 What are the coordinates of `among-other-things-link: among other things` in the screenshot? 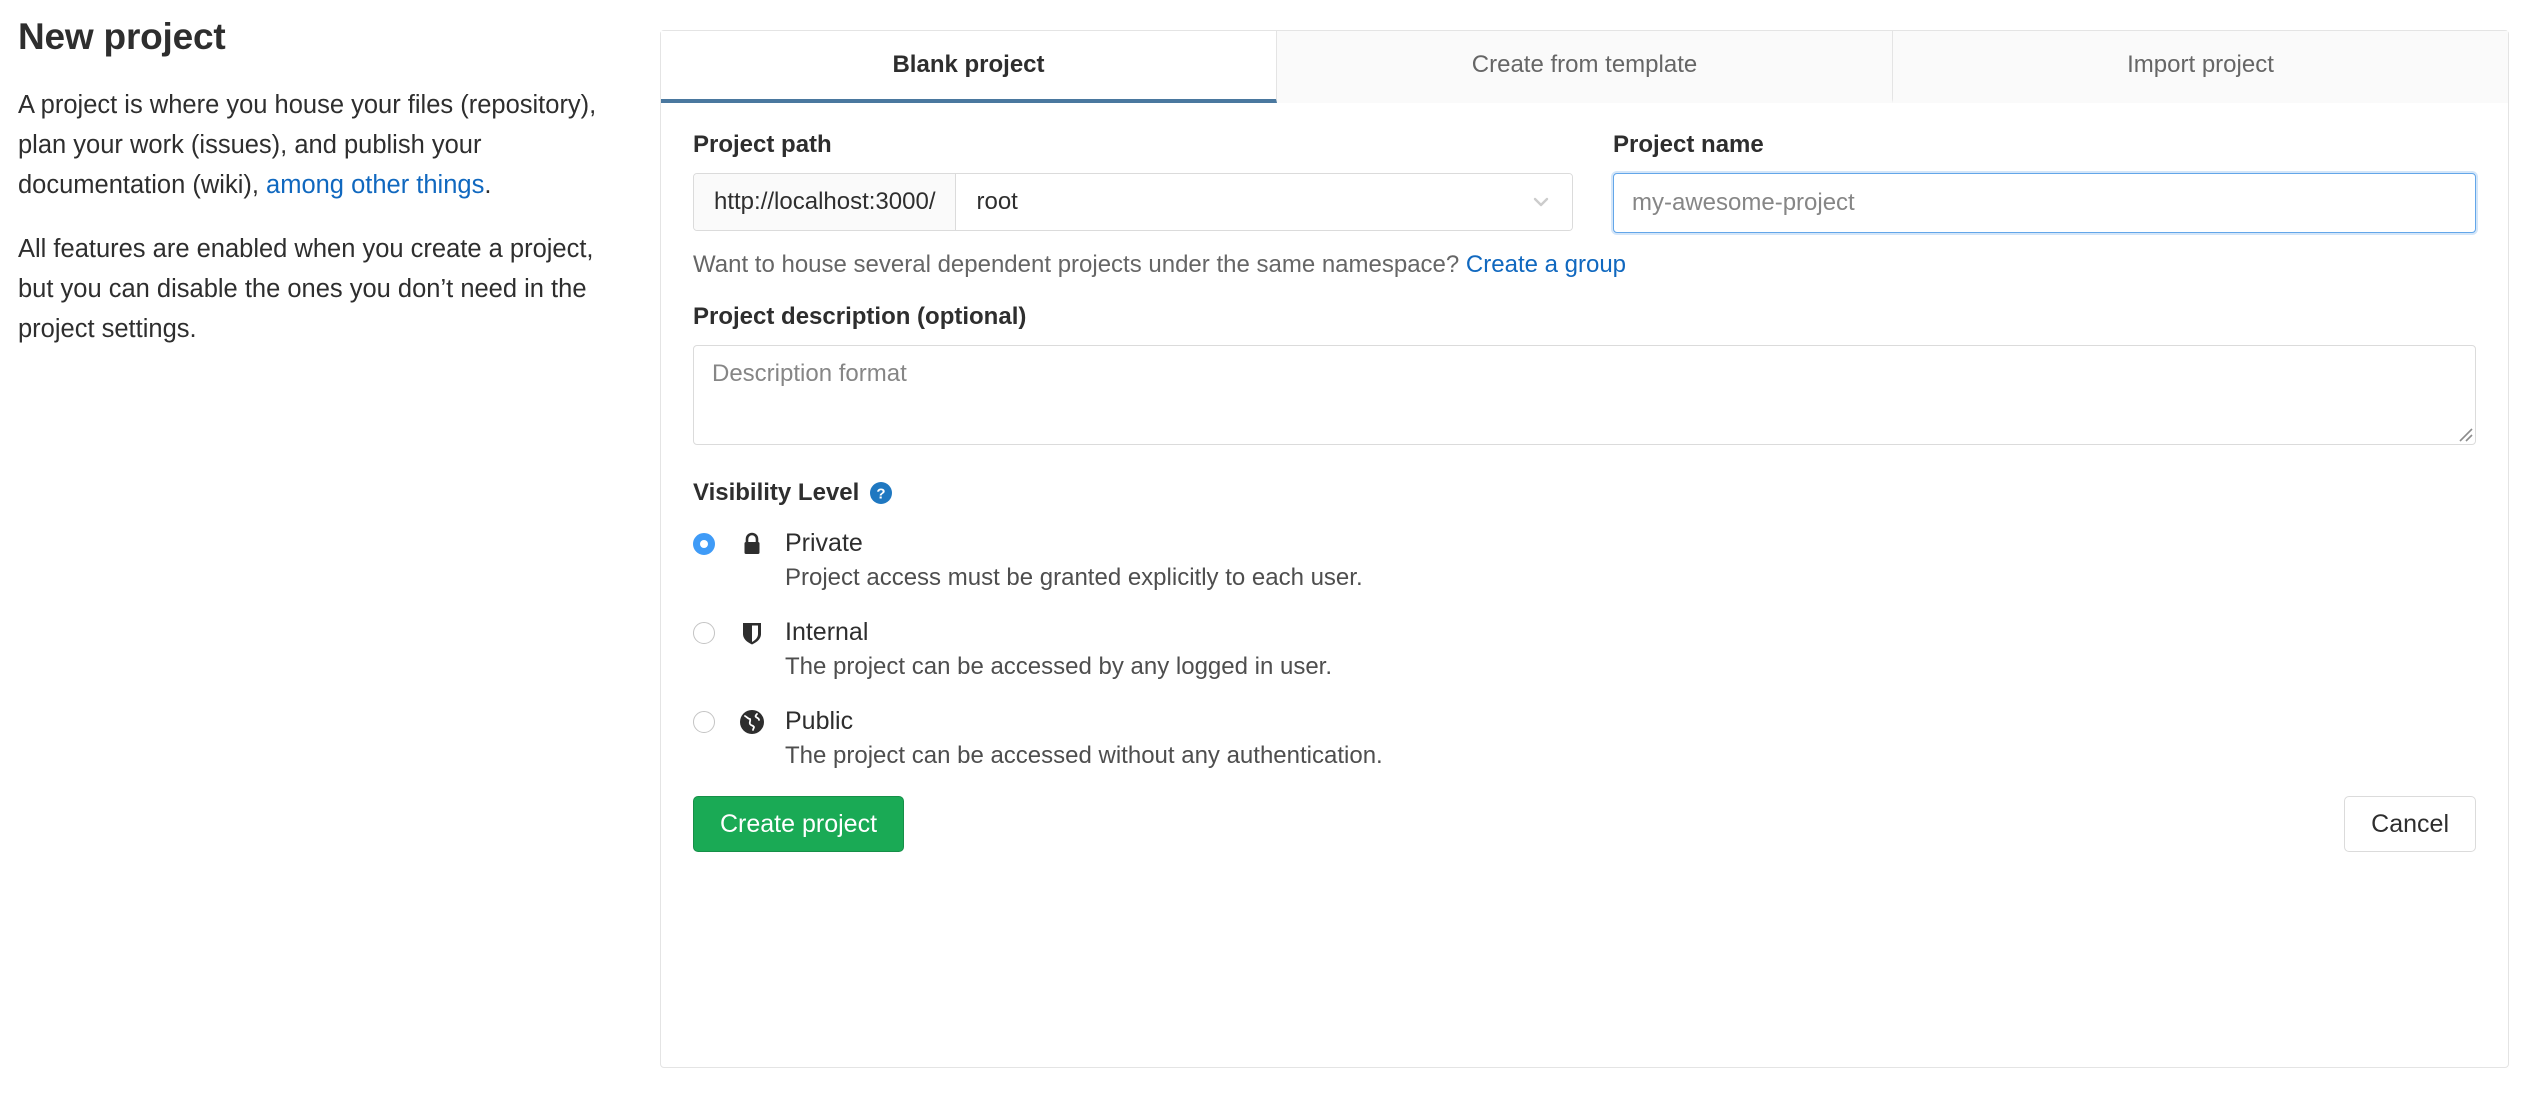 It's located at (375, 185).